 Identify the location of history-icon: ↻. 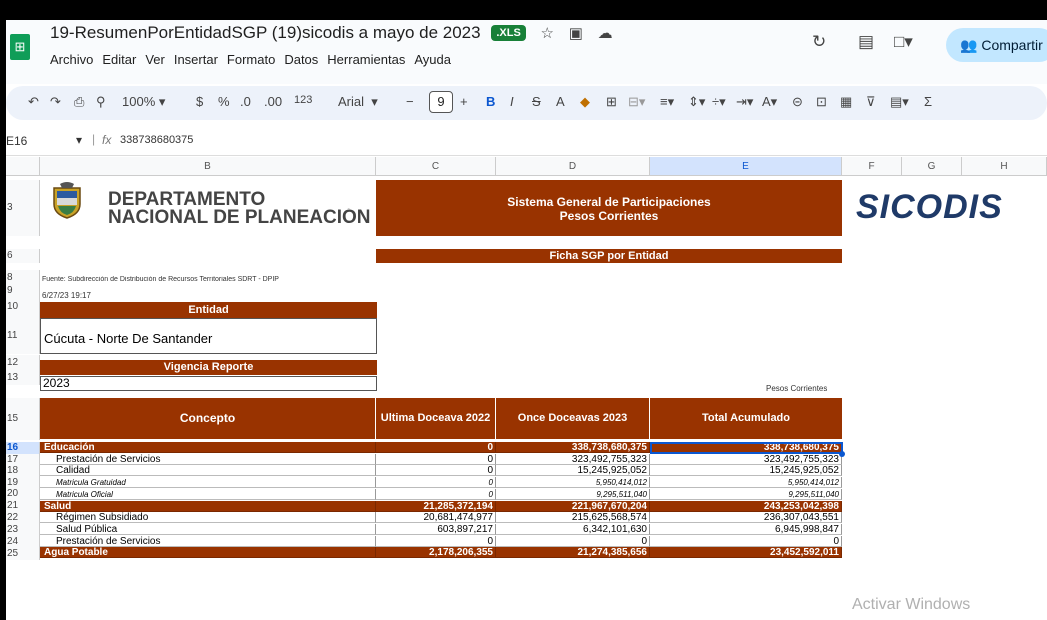
(819, 42).